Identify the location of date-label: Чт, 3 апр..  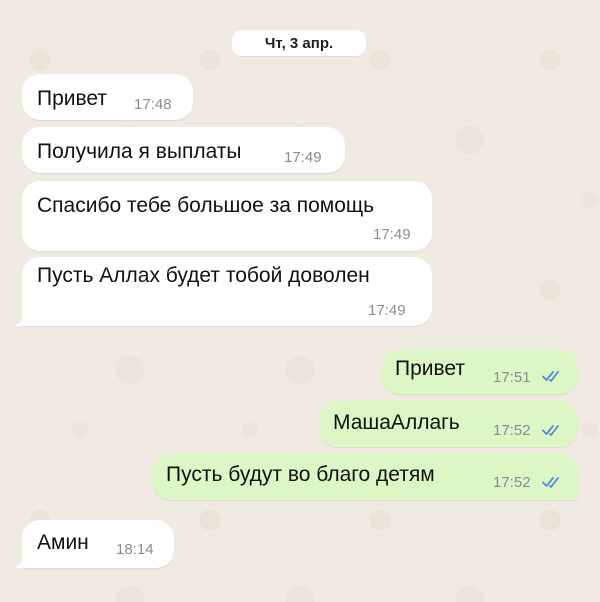
(299, 43).